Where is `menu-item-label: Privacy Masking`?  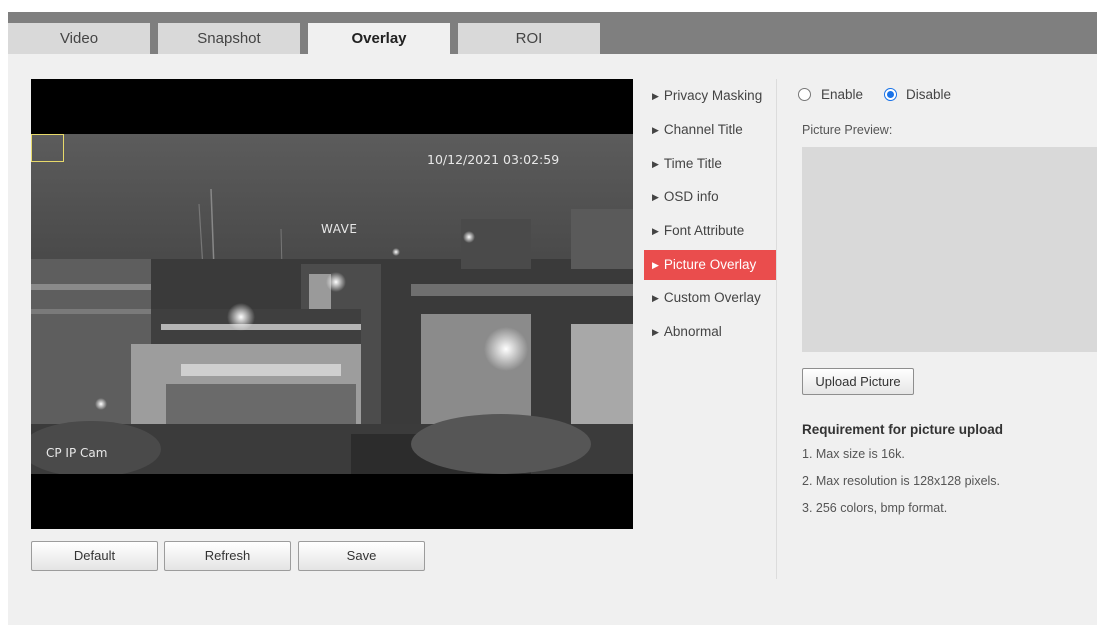
menu-item-label: Privacy Masking is located at coordinates (713, 95).